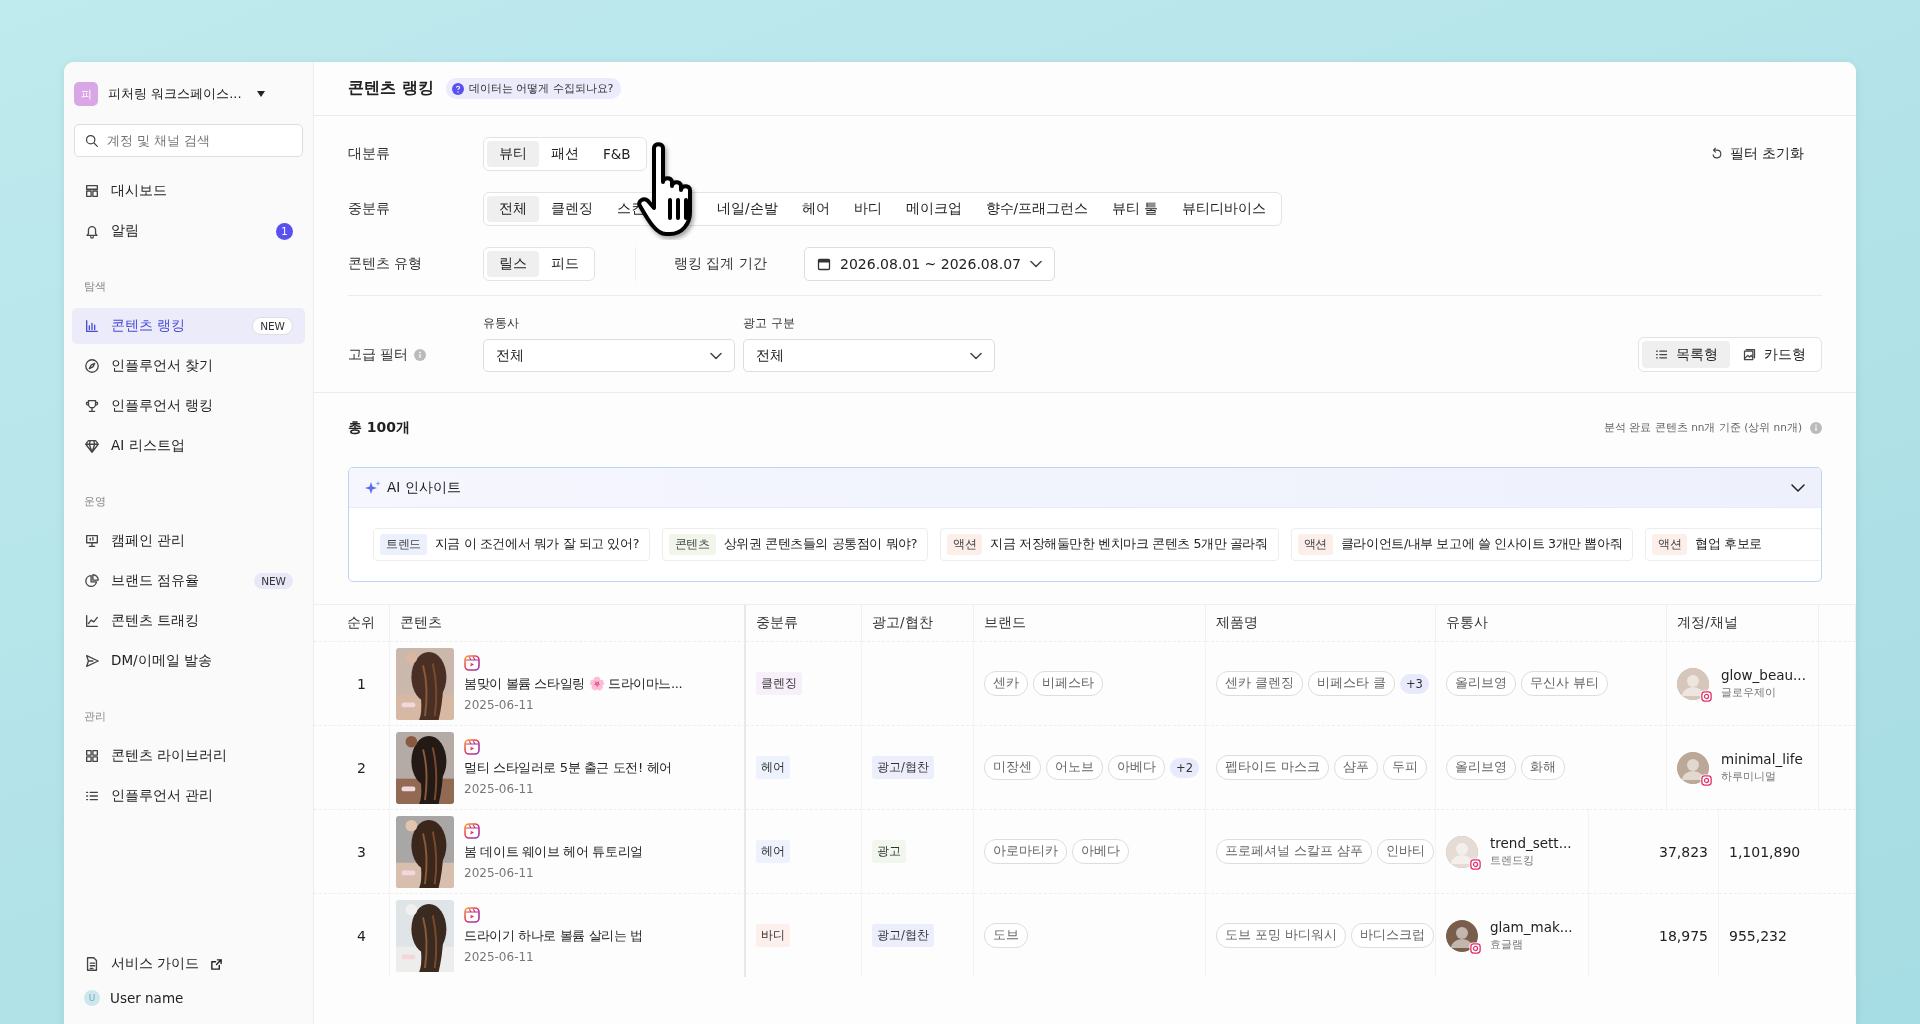 The height and width of the screenshot is (1024, 1920). I want to click on content-date: 2025-06-11, so click(499, 788).